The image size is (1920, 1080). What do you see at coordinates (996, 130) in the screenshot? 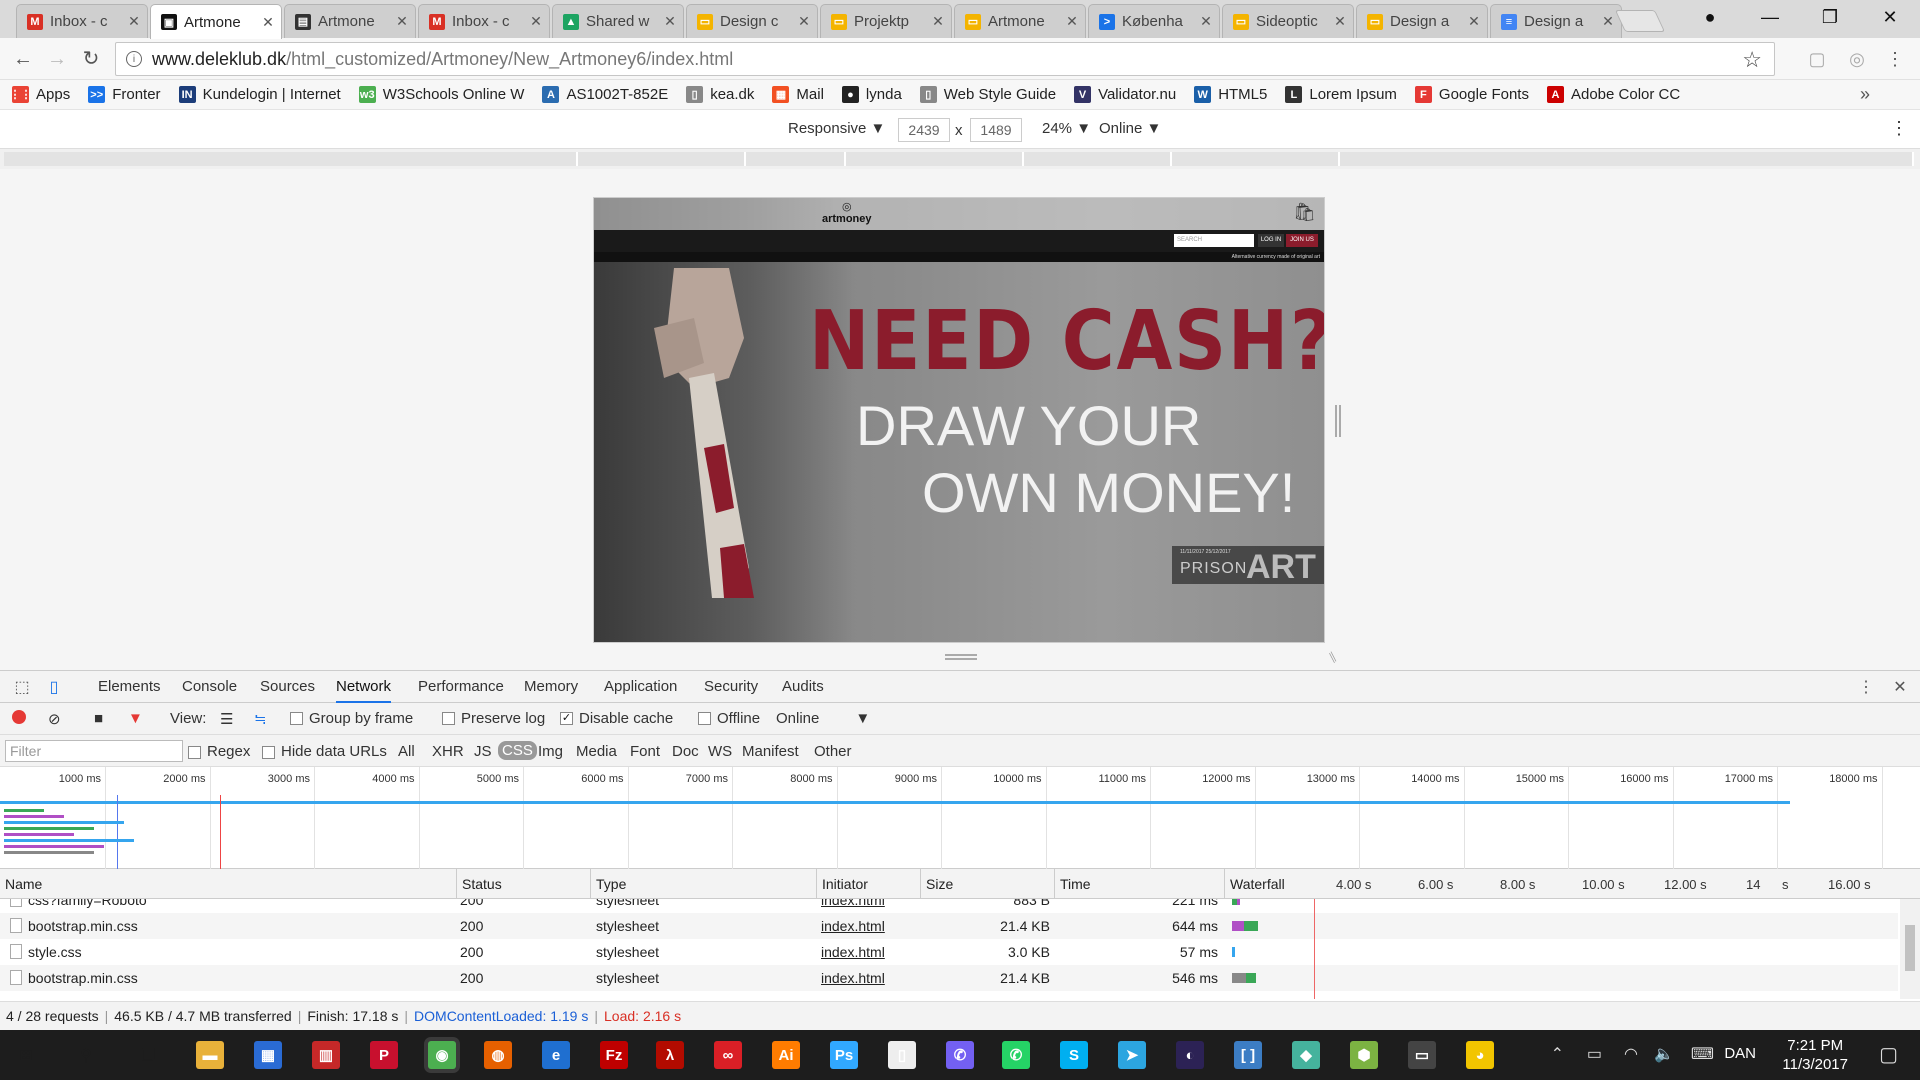
I see `device-height-input: 1489` at bounding box center [996, 130].